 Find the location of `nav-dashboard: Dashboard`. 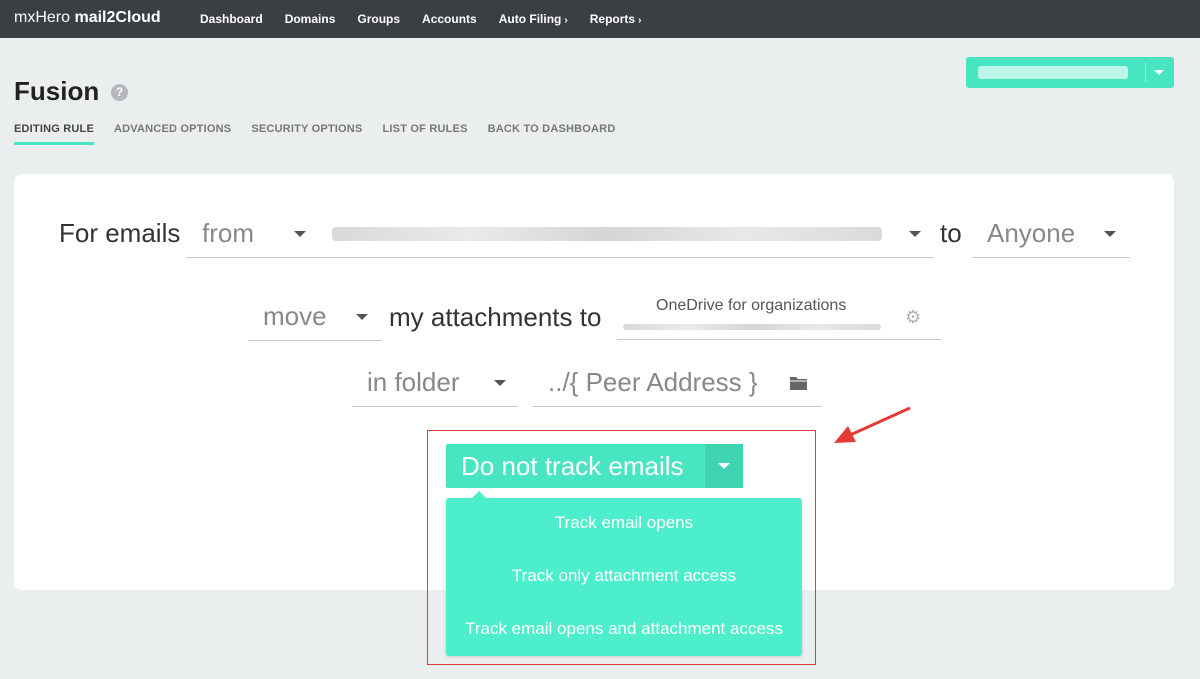

nav-dashboard: Dashboard is located at coordinates (231, 19).